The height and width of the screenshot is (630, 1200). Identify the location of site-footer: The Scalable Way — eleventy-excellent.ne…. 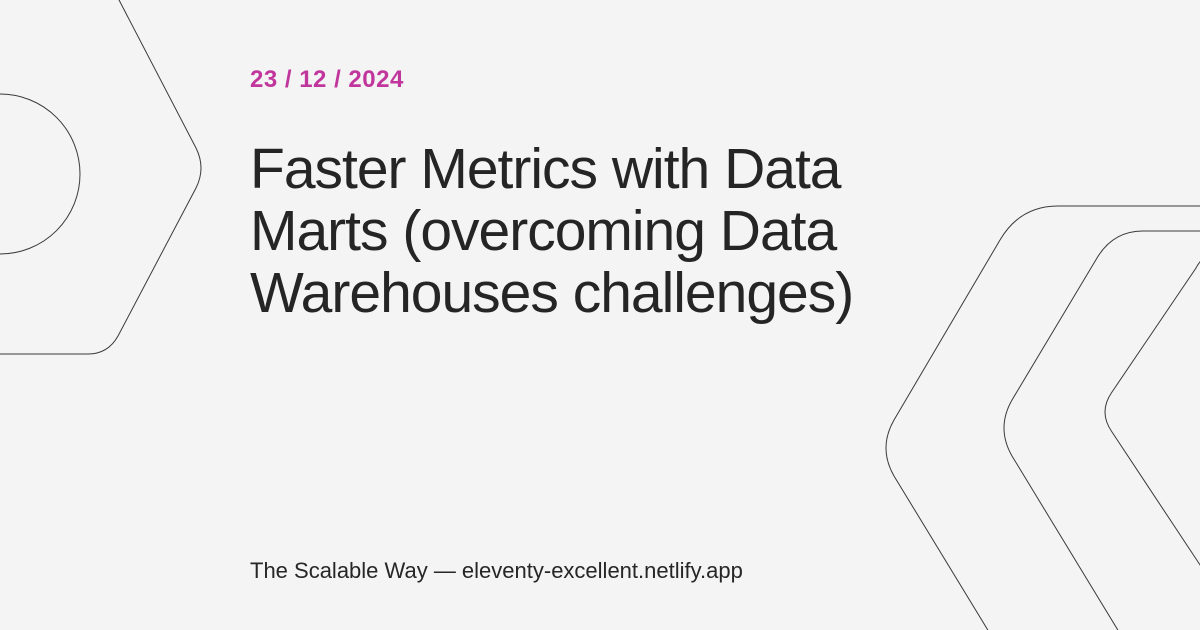
(496, 570).